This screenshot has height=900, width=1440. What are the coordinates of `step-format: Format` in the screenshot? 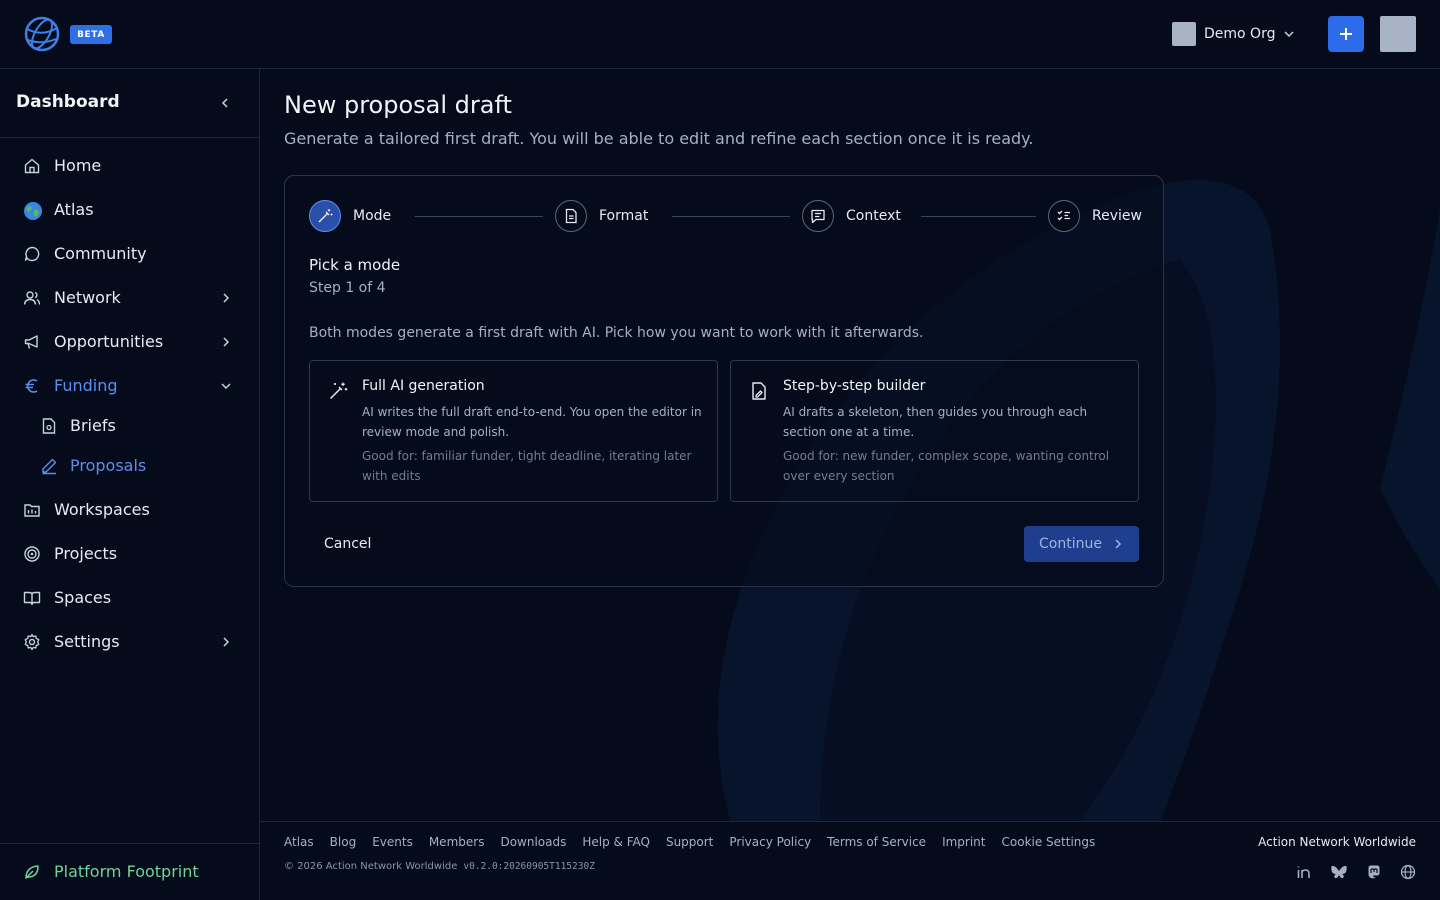 It's located at (601, 216).